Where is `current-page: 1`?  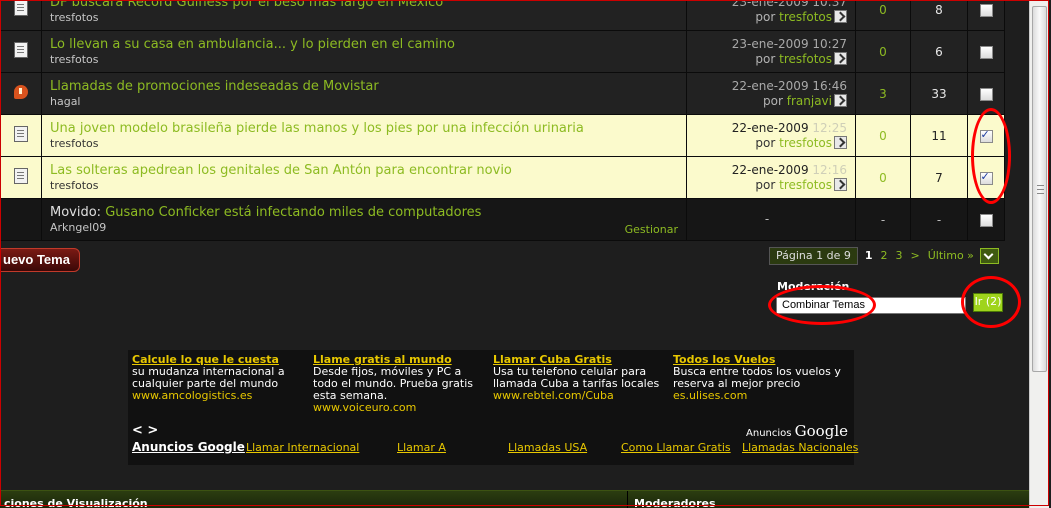 current-page: 1 is located at coordinates (868, 255).